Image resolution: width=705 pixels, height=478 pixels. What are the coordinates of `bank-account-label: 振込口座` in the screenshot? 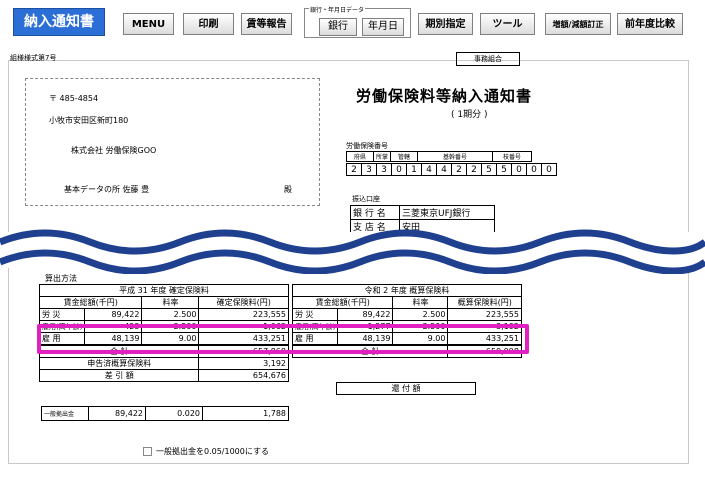 It's located at (366, 199).